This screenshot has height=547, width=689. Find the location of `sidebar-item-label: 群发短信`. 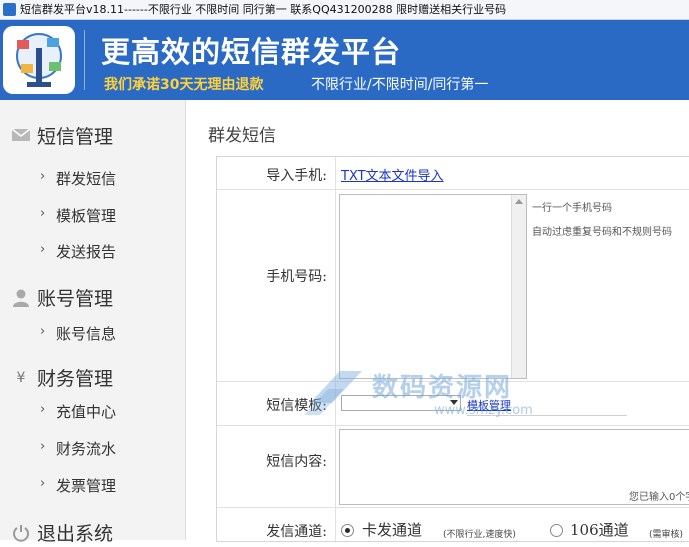

sidebar-item-label: 群发短信 is located at coordinates (86, 179).